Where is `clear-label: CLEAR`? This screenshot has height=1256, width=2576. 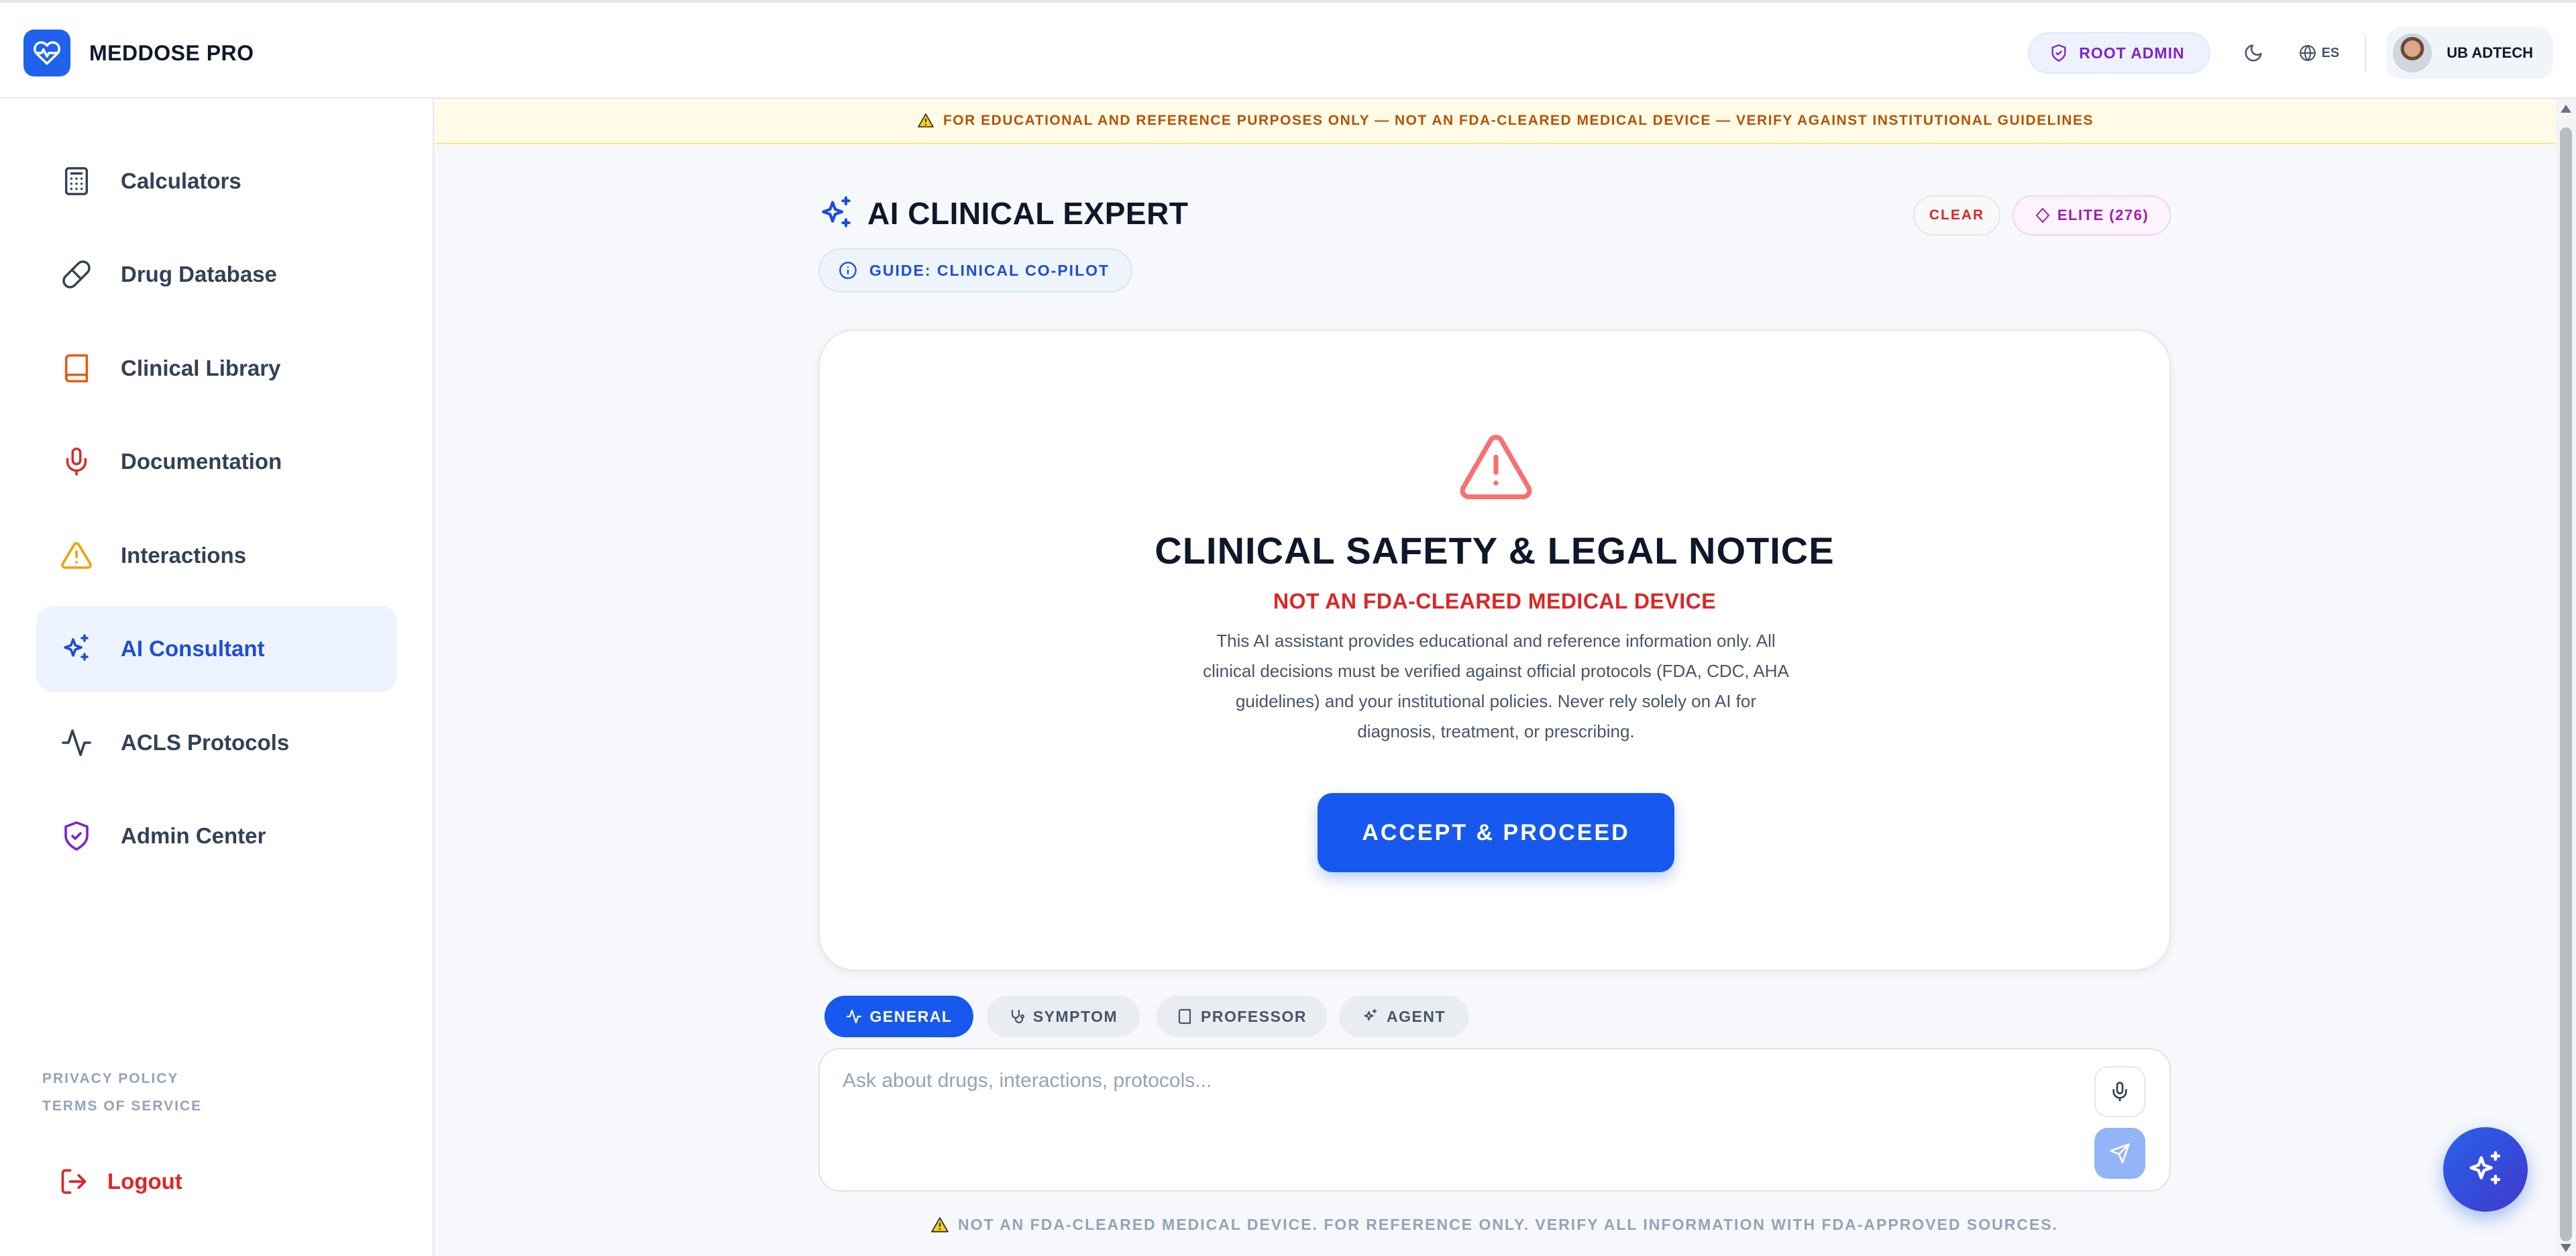 clear-label: CLEAR is located at coordinates (1957, 215).